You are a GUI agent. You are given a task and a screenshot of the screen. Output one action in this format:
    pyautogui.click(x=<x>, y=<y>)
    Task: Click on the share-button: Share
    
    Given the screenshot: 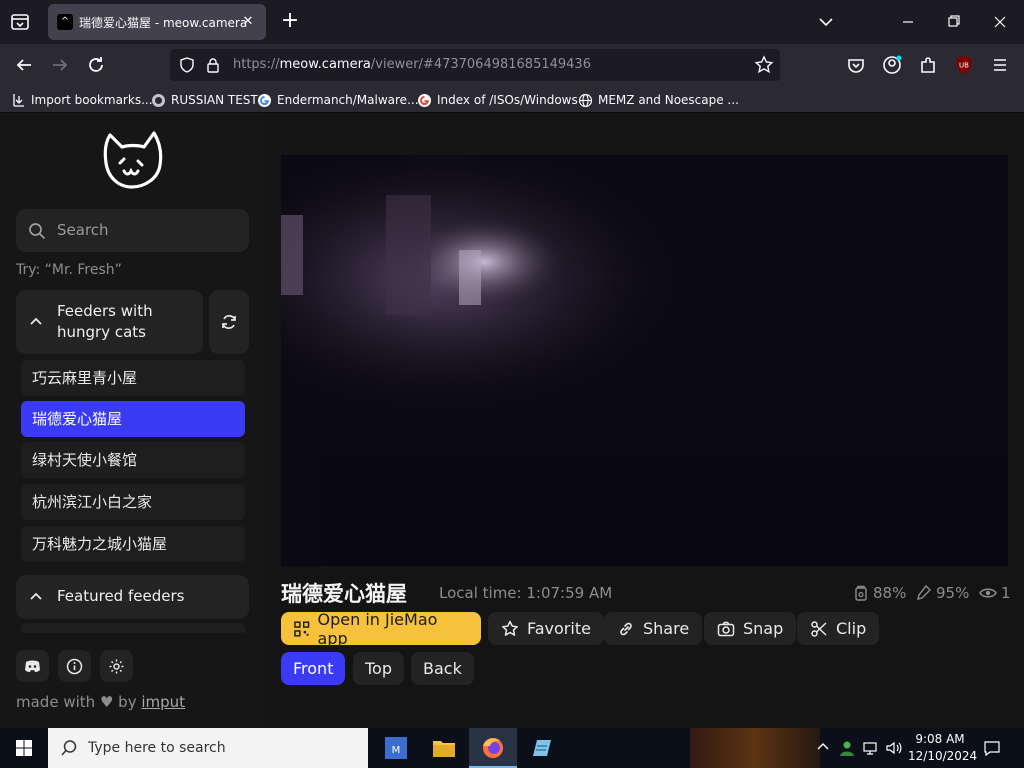 What is the action you would take?
    pyautogui.click(x=653, y=628)
    